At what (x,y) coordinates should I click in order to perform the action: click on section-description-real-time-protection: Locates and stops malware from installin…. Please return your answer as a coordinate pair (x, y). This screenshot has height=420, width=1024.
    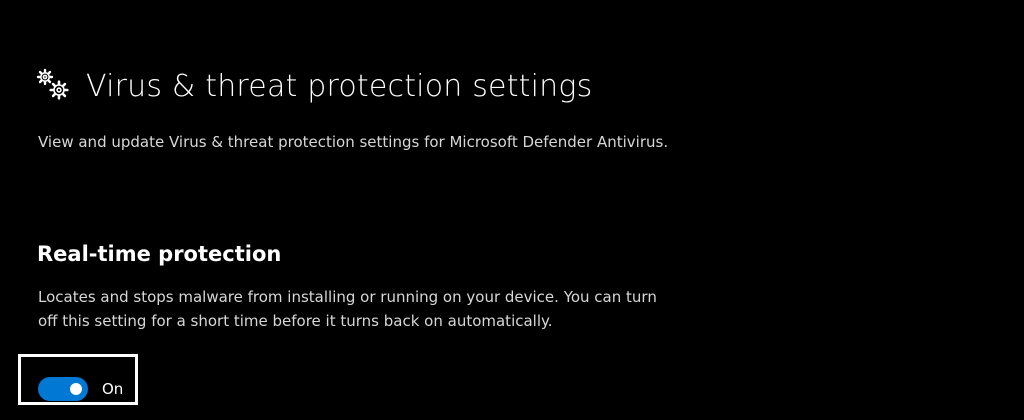
    Looking at the image, I should click on (347, 309).